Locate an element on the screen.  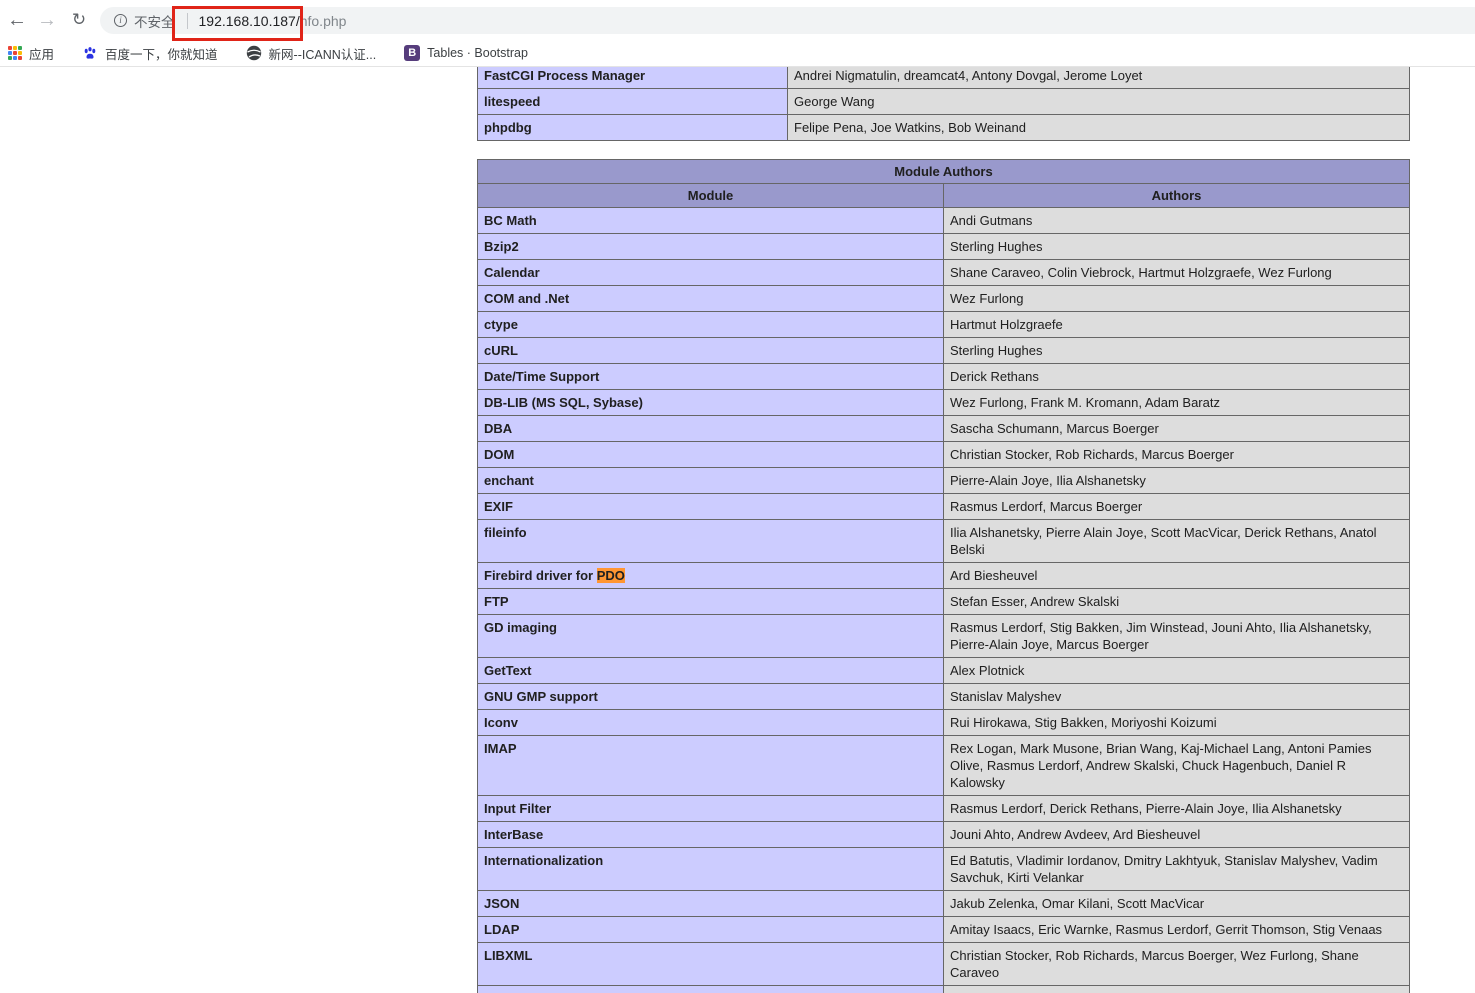
authors-cell: George Wang is located at coordinates (1098, 101).